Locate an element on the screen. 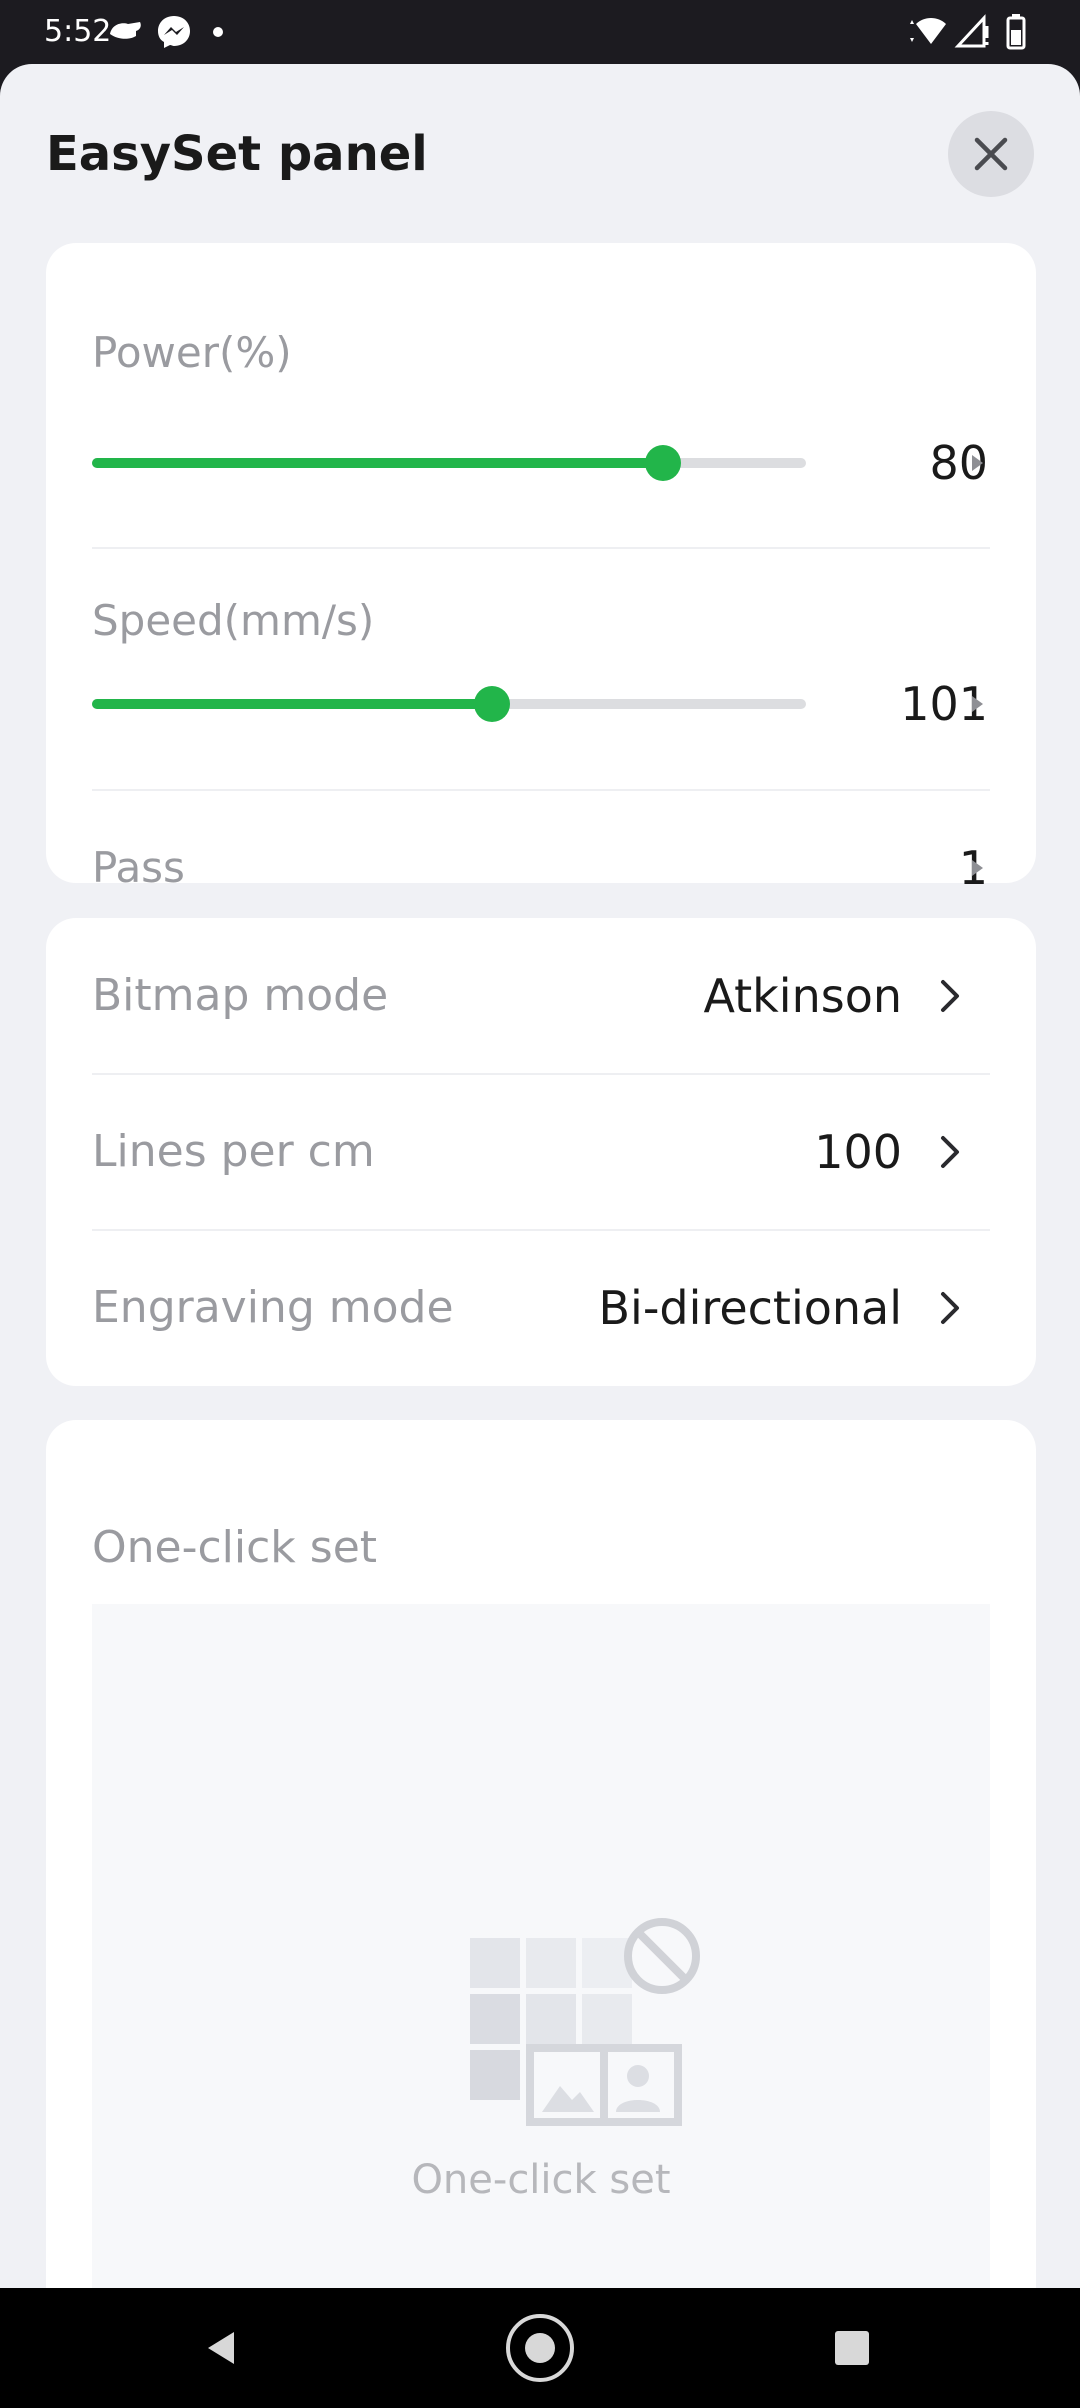 Image resolution: width=1080 pixels, height=2408 pixels. signal-icon is located at coordinates (971, 31).